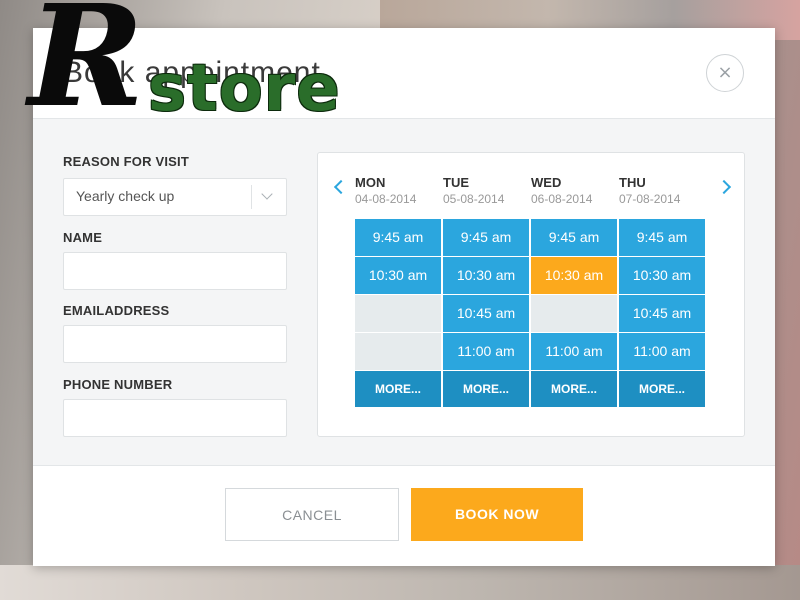  Describe the element at coordinates (474, 199) in the screenshot. I see `day-date: 05-08-2014` at that location.